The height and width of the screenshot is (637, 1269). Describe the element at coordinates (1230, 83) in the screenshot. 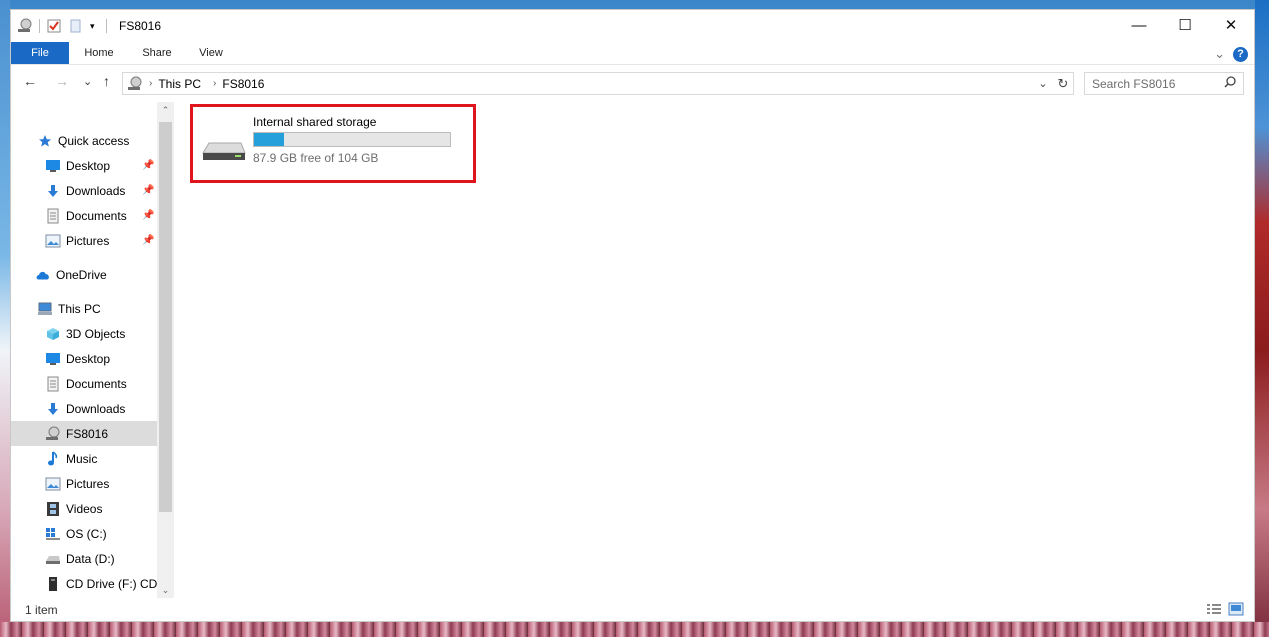

I see `search-icon` at that location.